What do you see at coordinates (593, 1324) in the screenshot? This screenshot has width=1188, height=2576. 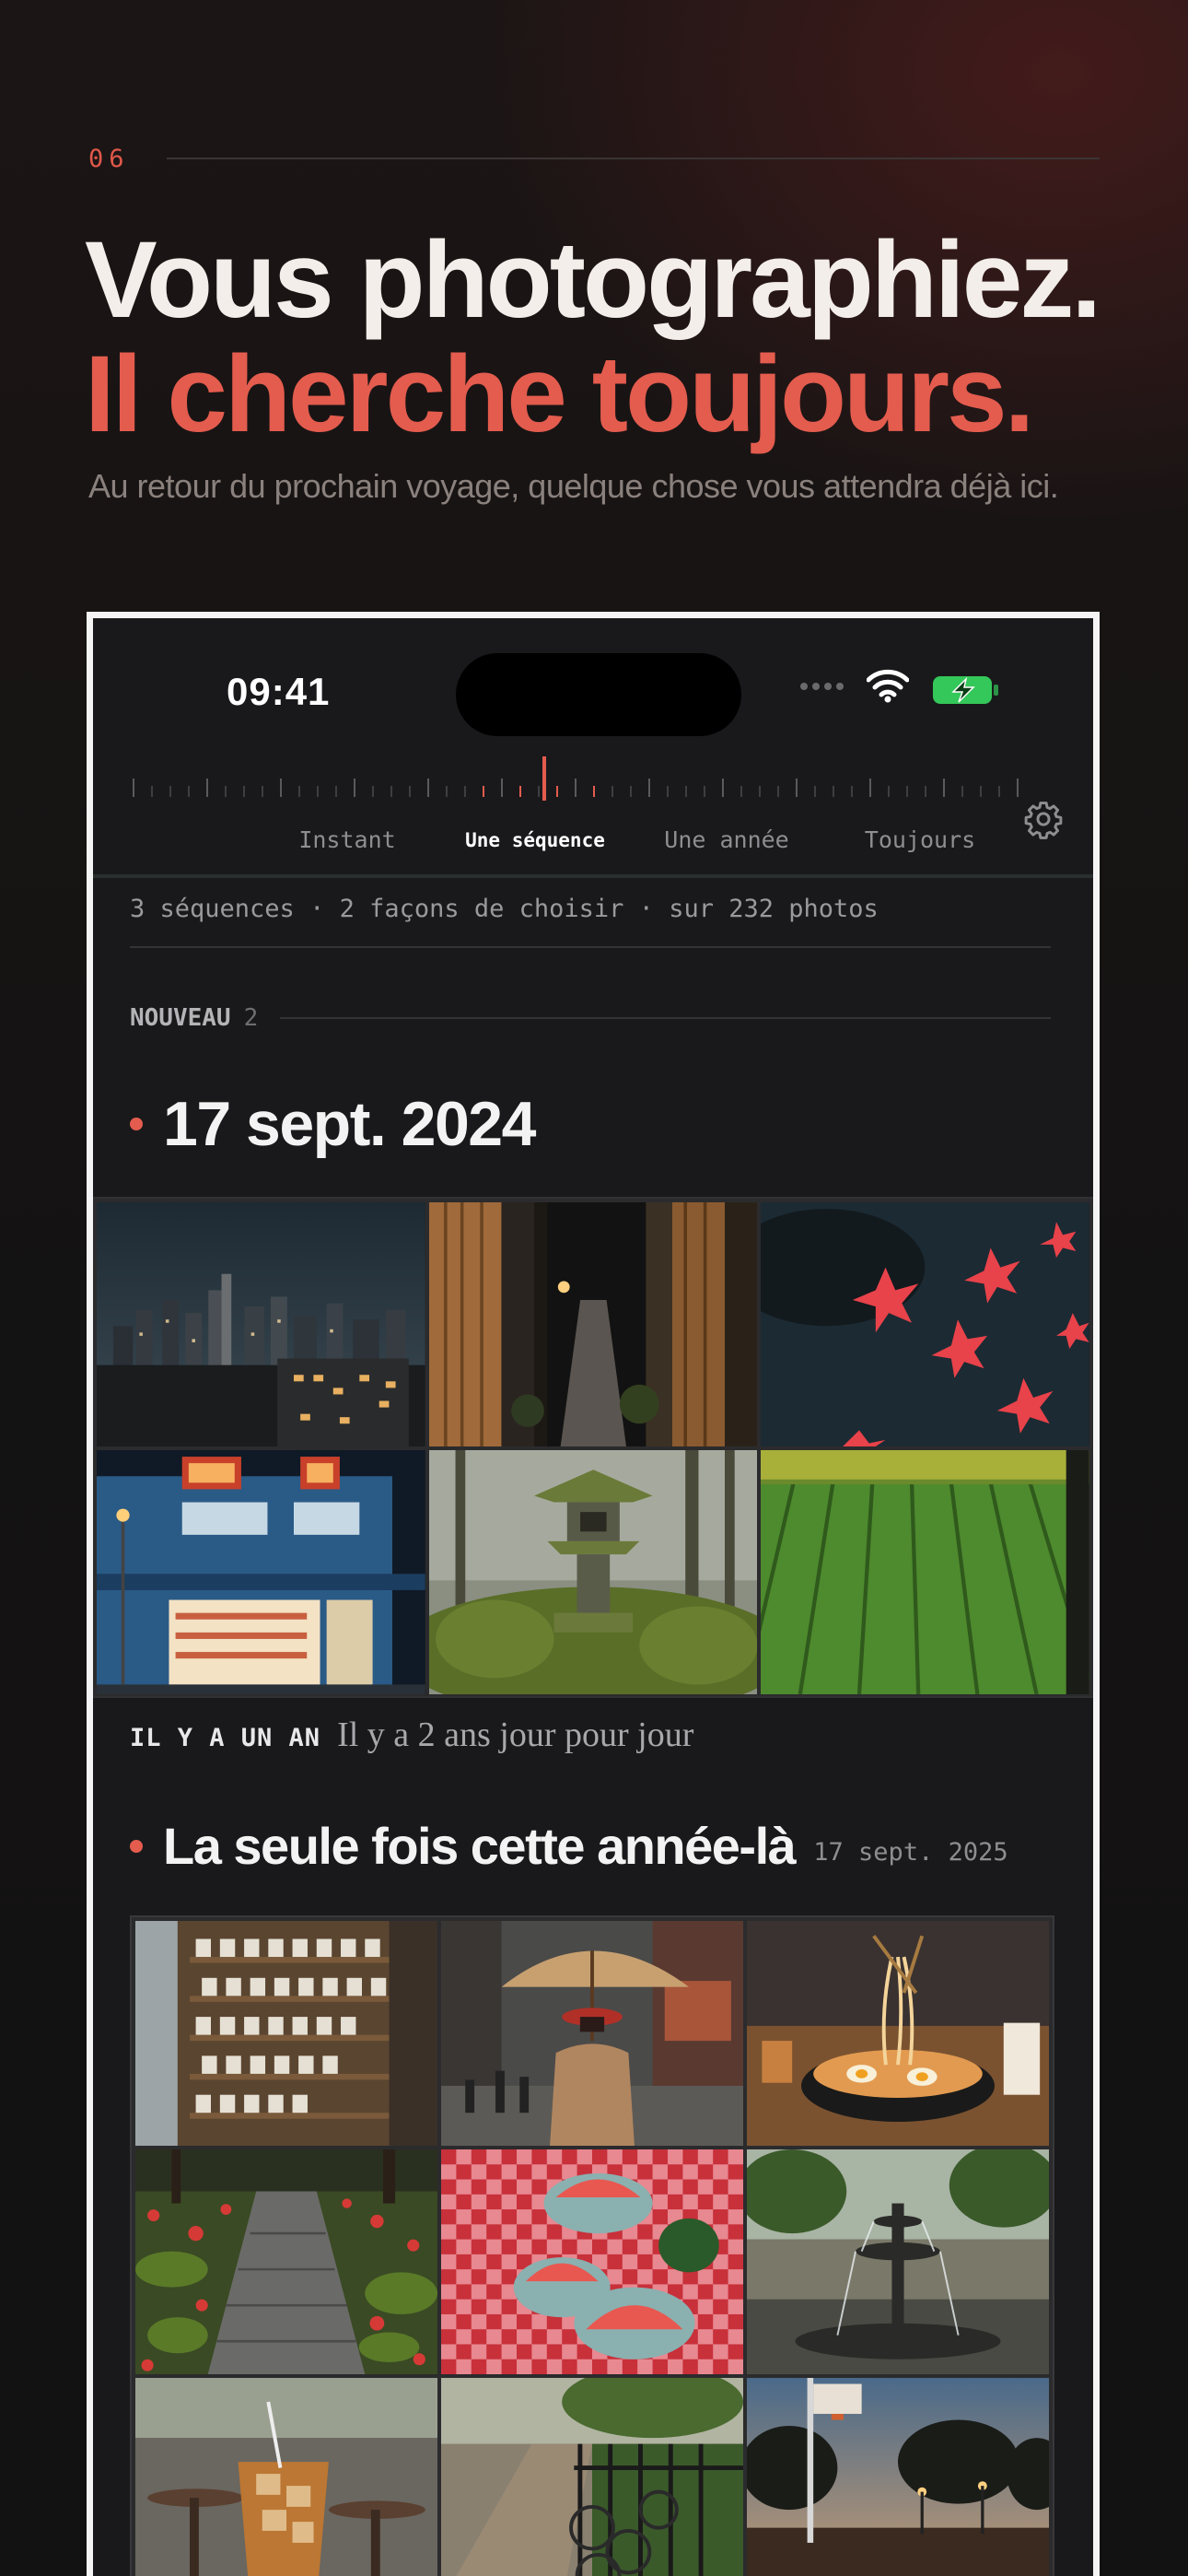 I see `photo-alley-curtains` at bounding box center [593, 1324].